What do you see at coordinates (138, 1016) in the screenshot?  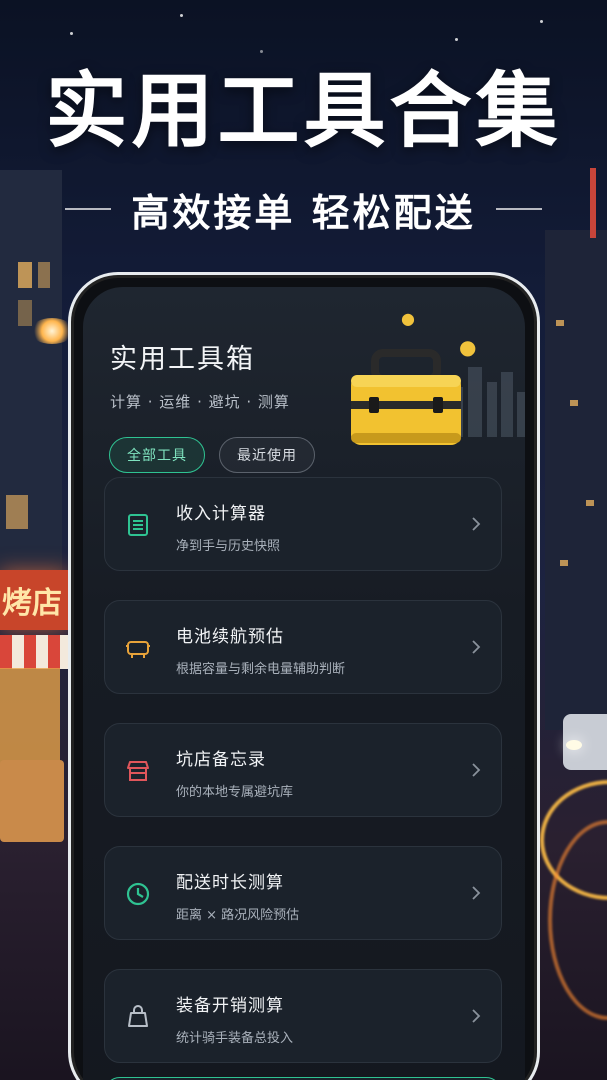 I see `shopping-bag-icon` at bounding box center [138, 1016].